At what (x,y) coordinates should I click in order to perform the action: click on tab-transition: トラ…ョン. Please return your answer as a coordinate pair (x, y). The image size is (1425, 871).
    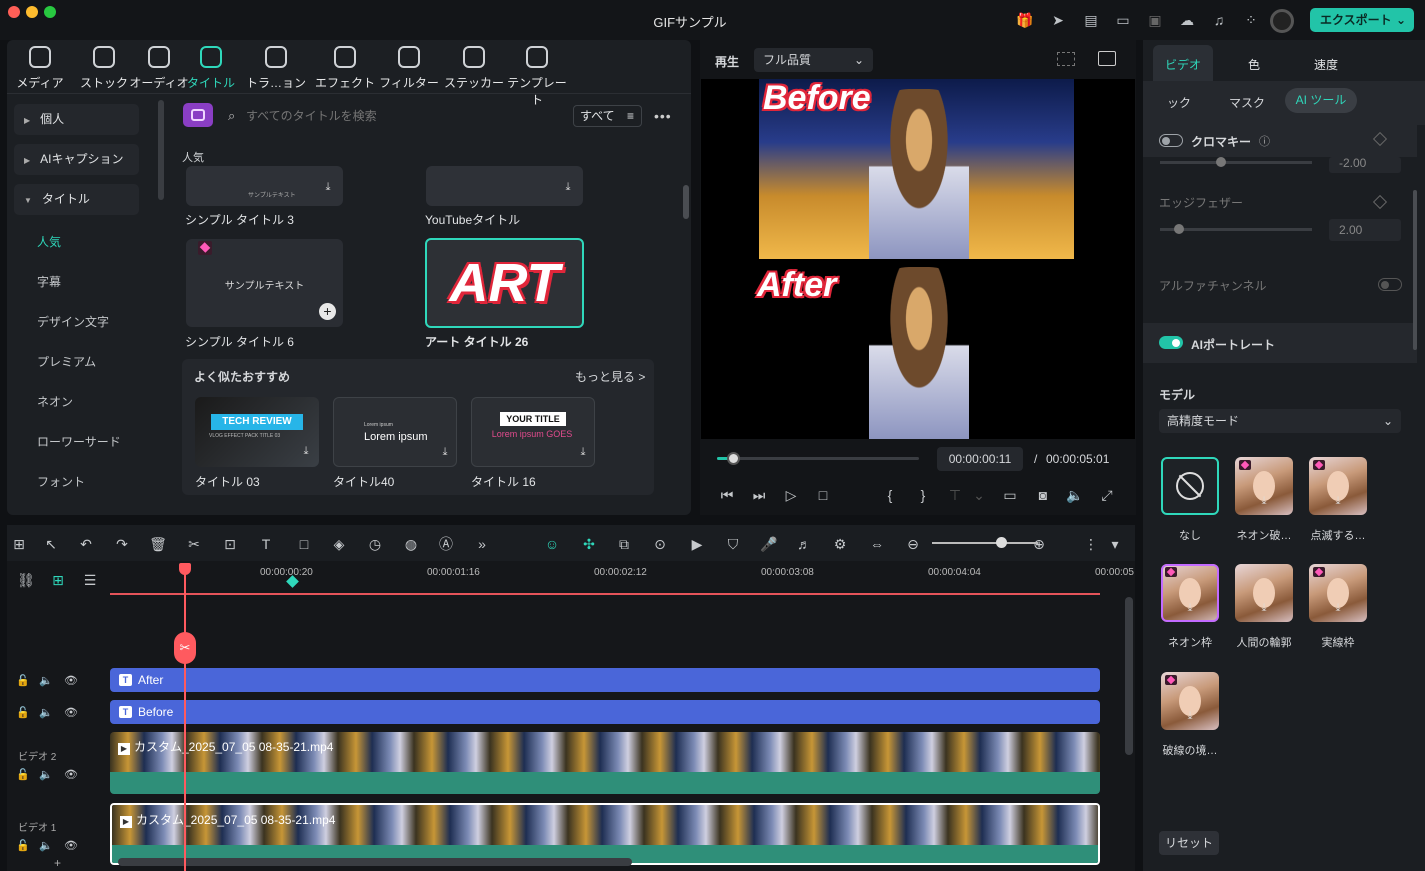
    Looking at the image, I should click on (276, 68).